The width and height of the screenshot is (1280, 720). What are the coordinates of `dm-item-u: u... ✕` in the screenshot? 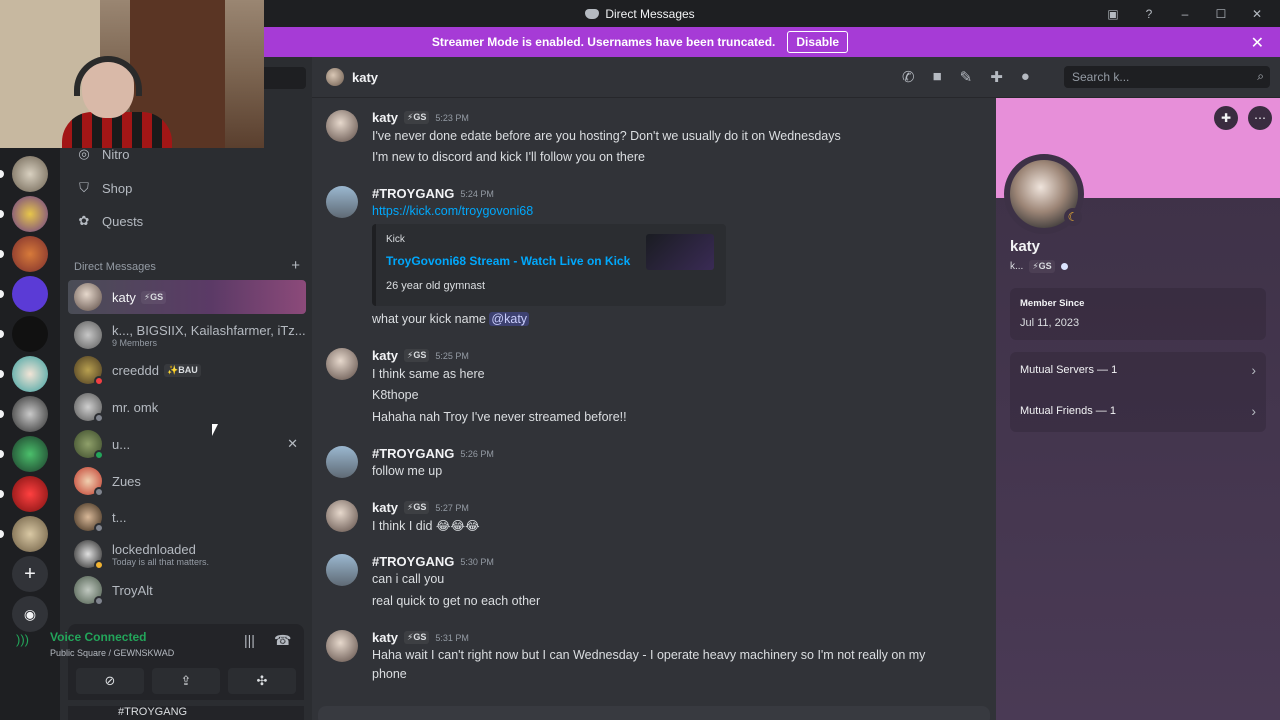 It's located at (187, 444).